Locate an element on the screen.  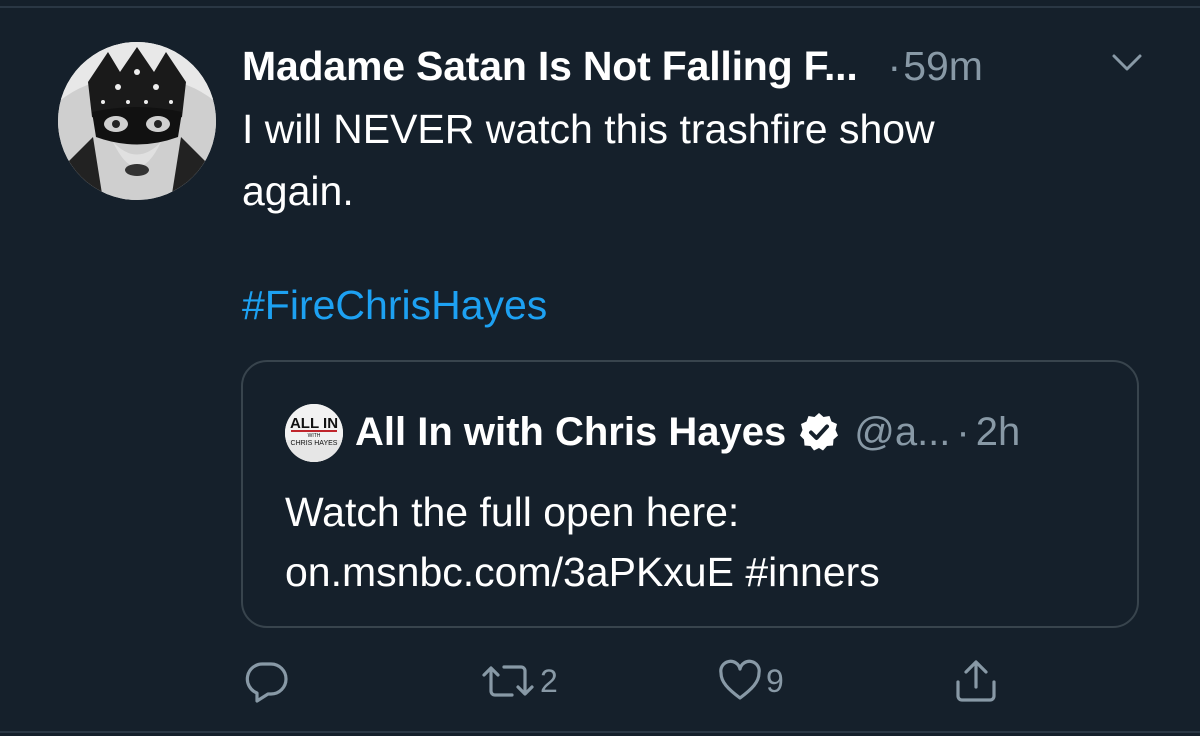
reply-button is located at coordinates (269, 681).